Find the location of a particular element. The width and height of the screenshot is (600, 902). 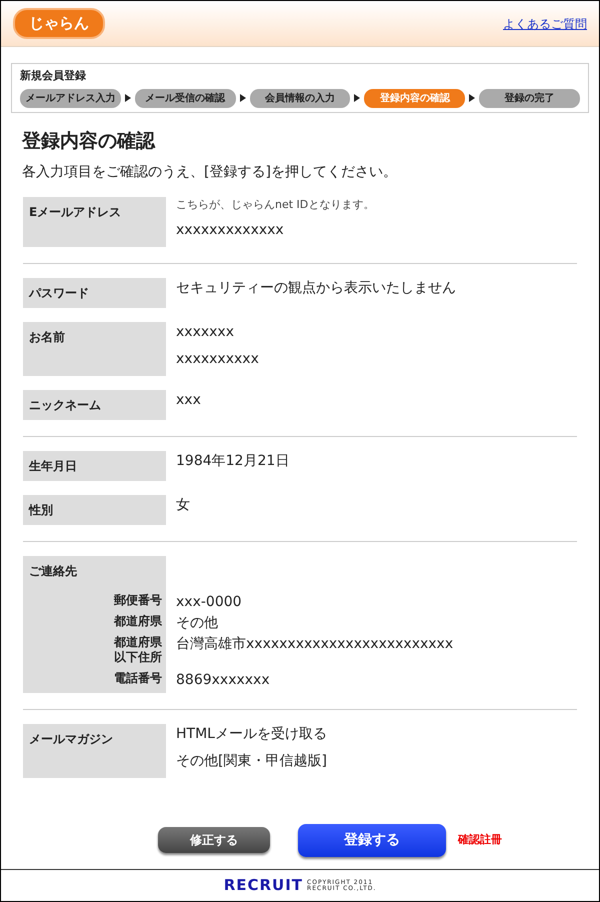

field-value: xxx is located at coordinates (188, 400).